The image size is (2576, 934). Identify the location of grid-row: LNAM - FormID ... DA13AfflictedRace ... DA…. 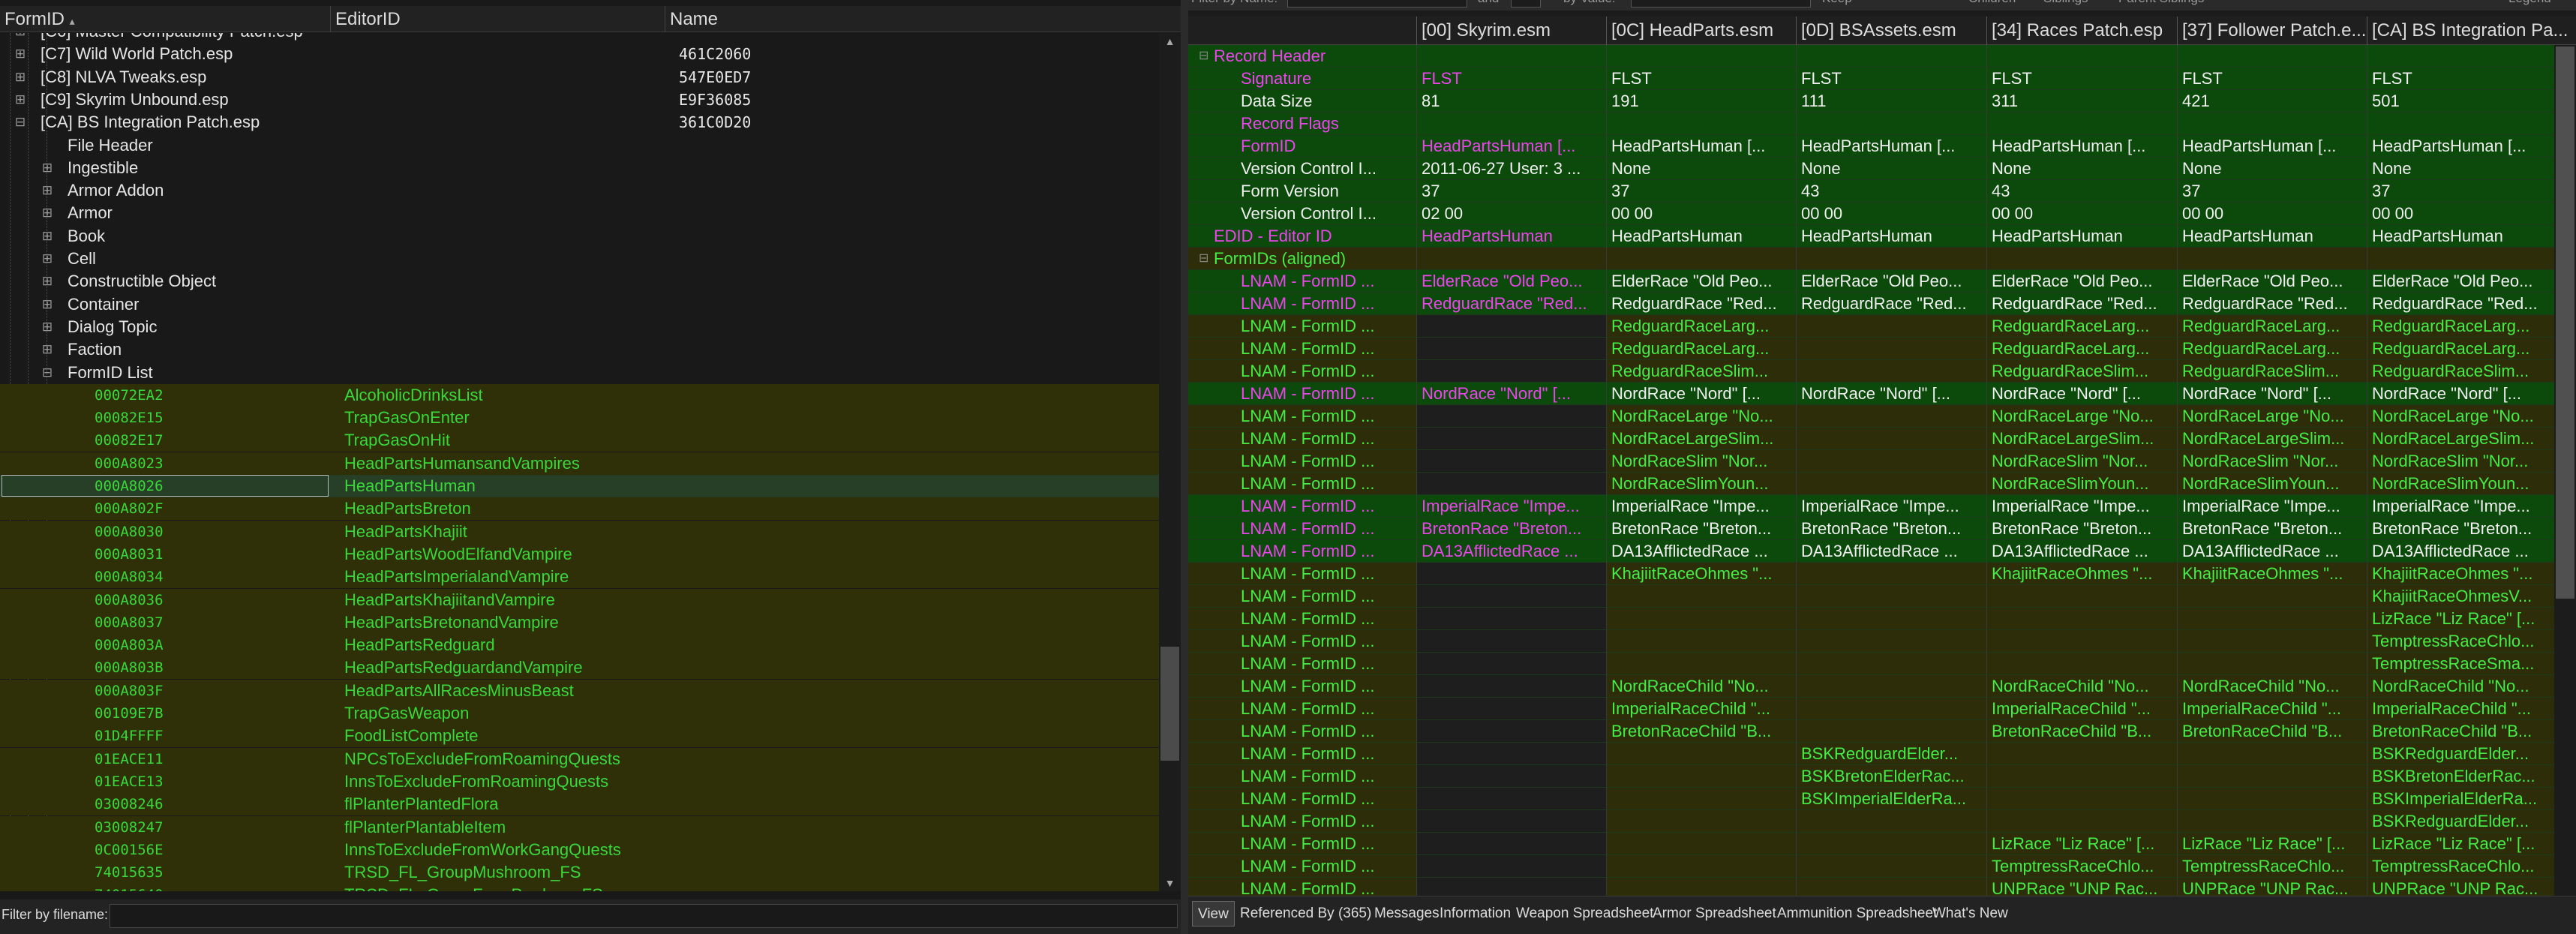
(1871, 551).